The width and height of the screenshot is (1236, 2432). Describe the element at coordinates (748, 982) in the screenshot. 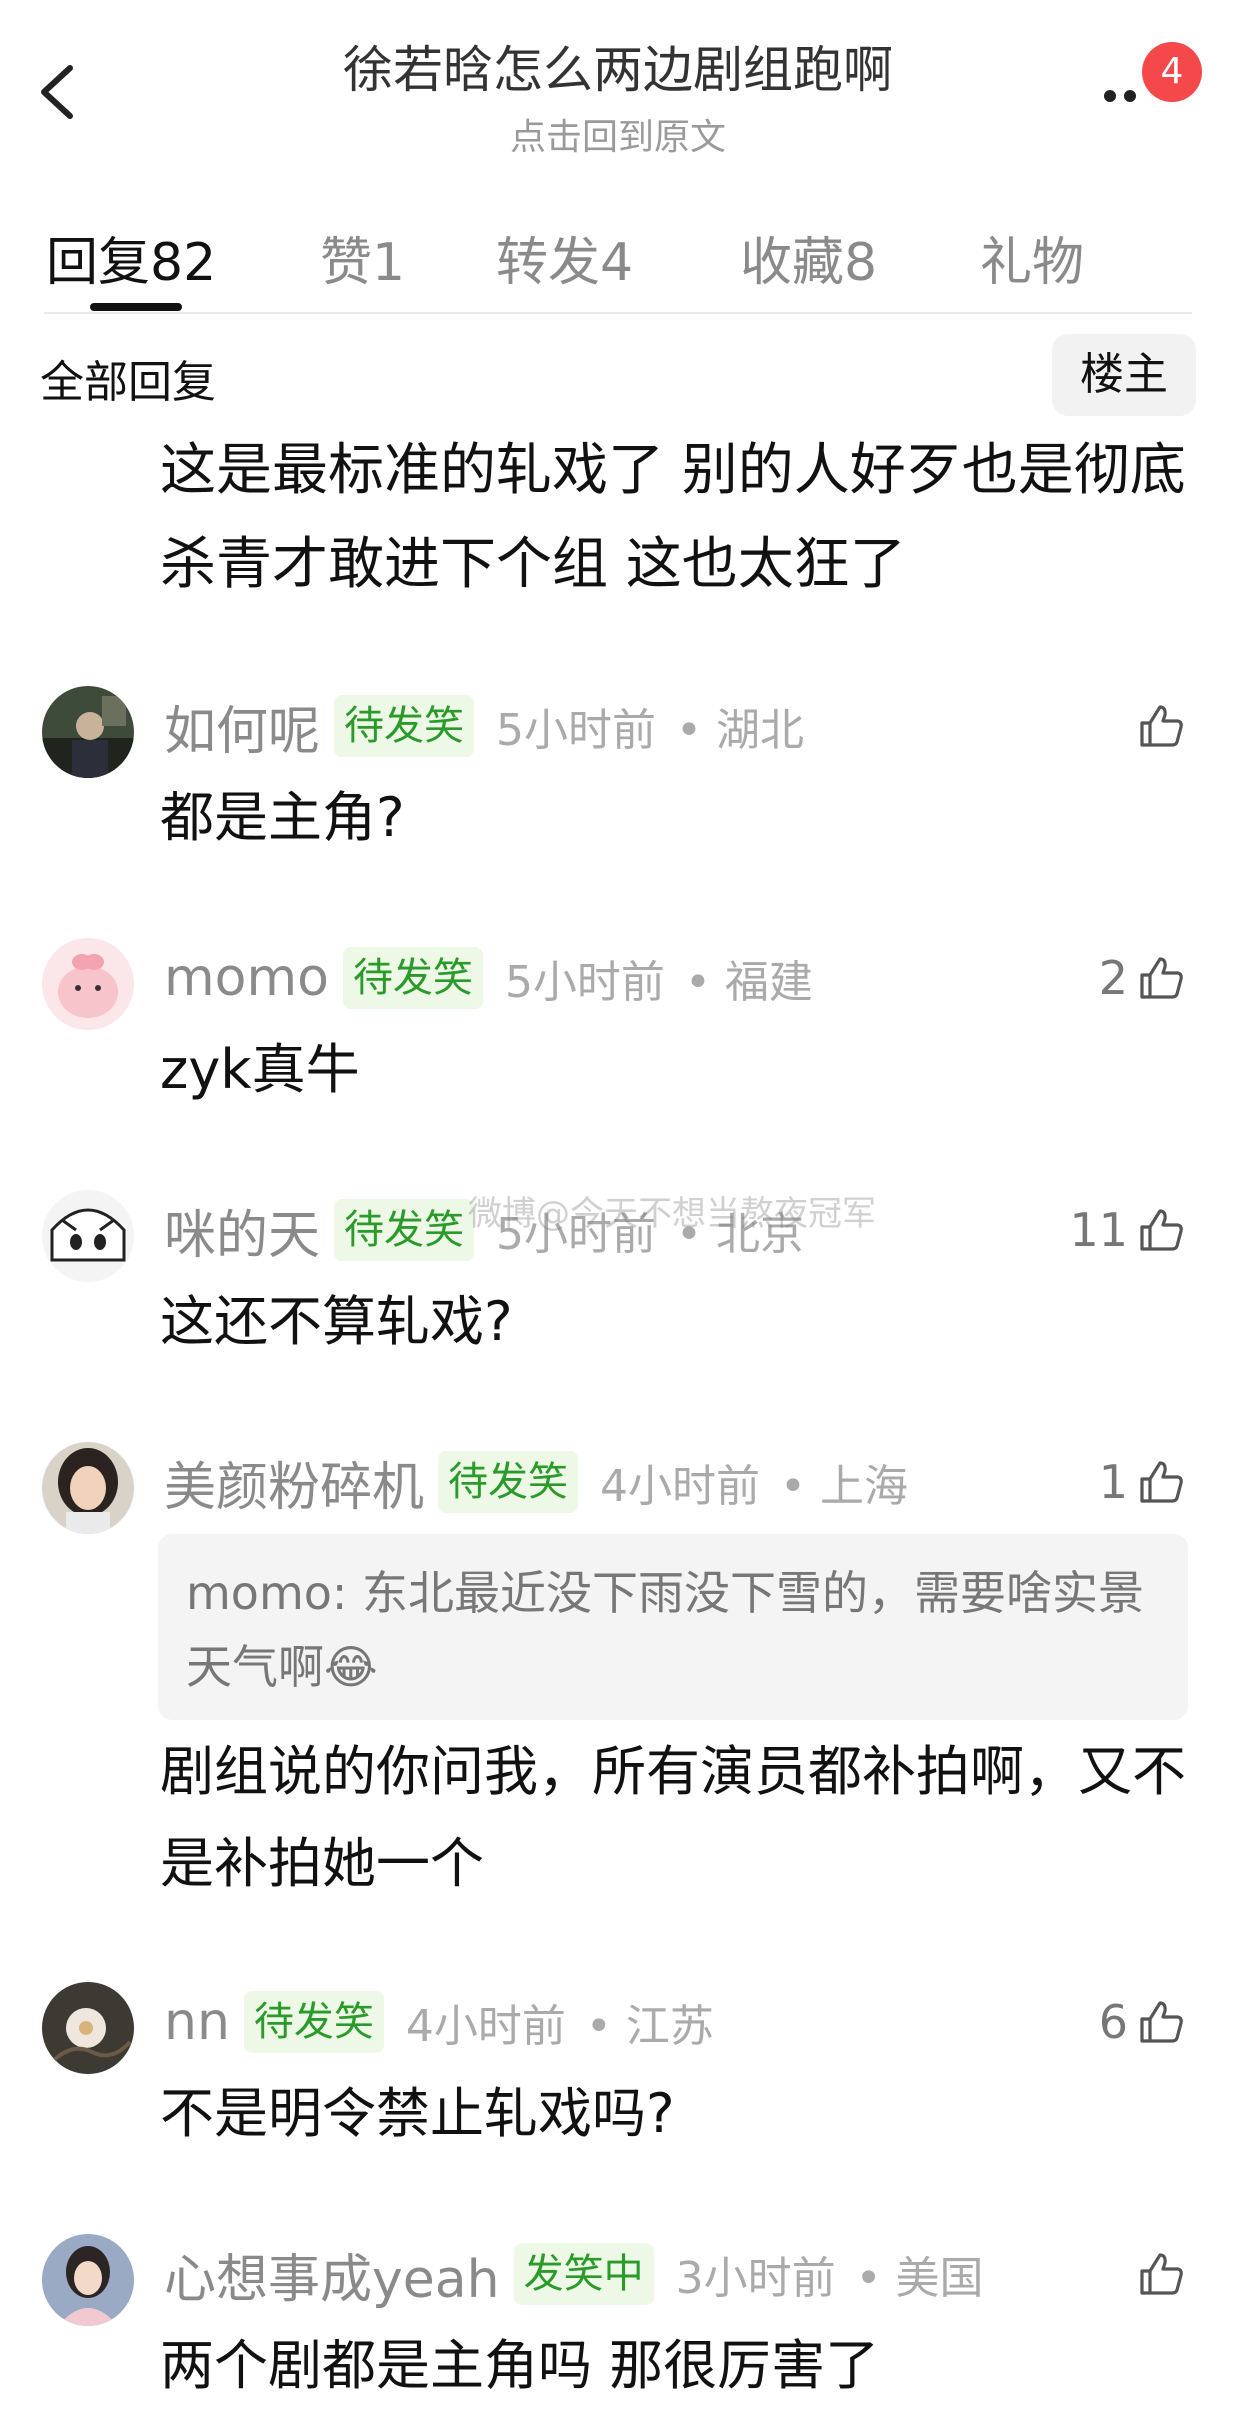

I see `location: • 福建` at that location.